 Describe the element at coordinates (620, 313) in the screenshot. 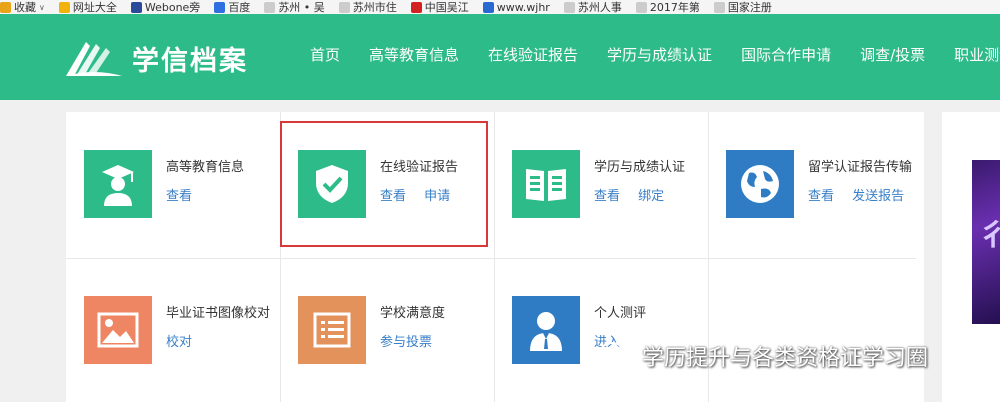

I see `tile-title: 个人测评` at that location.